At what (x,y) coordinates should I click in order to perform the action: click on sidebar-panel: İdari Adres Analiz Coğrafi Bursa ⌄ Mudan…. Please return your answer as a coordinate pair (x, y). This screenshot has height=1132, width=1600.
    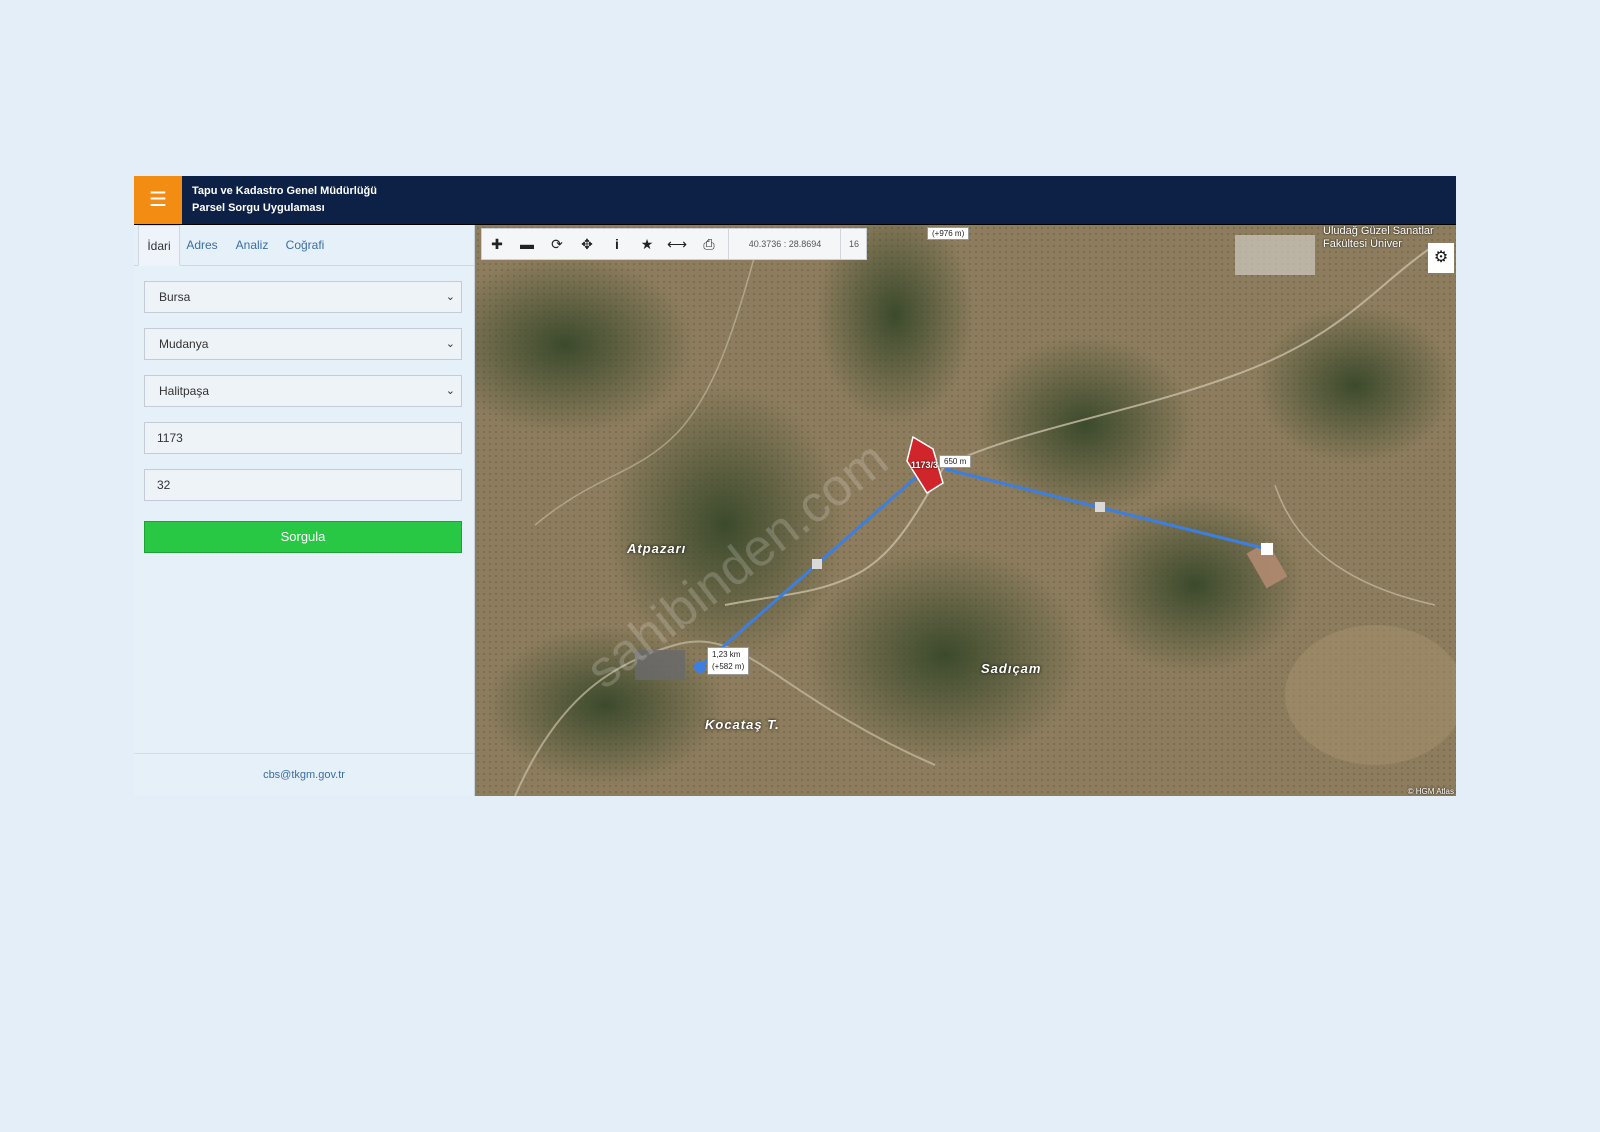
    Looking at the image, I should click on (304, 510).